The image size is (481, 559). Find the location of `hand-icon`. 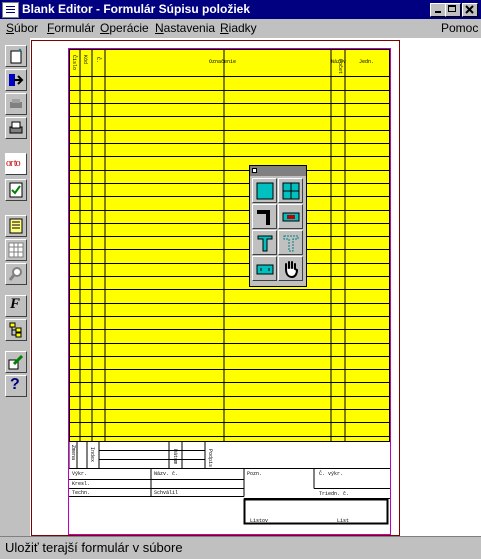

hand-icon is located at coordinates (292, 270).